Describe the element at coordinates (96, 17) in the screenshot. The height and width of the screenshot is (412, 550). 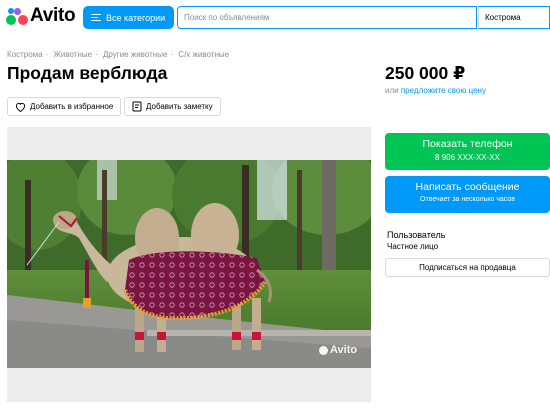
I see `burger-icon` at that location.